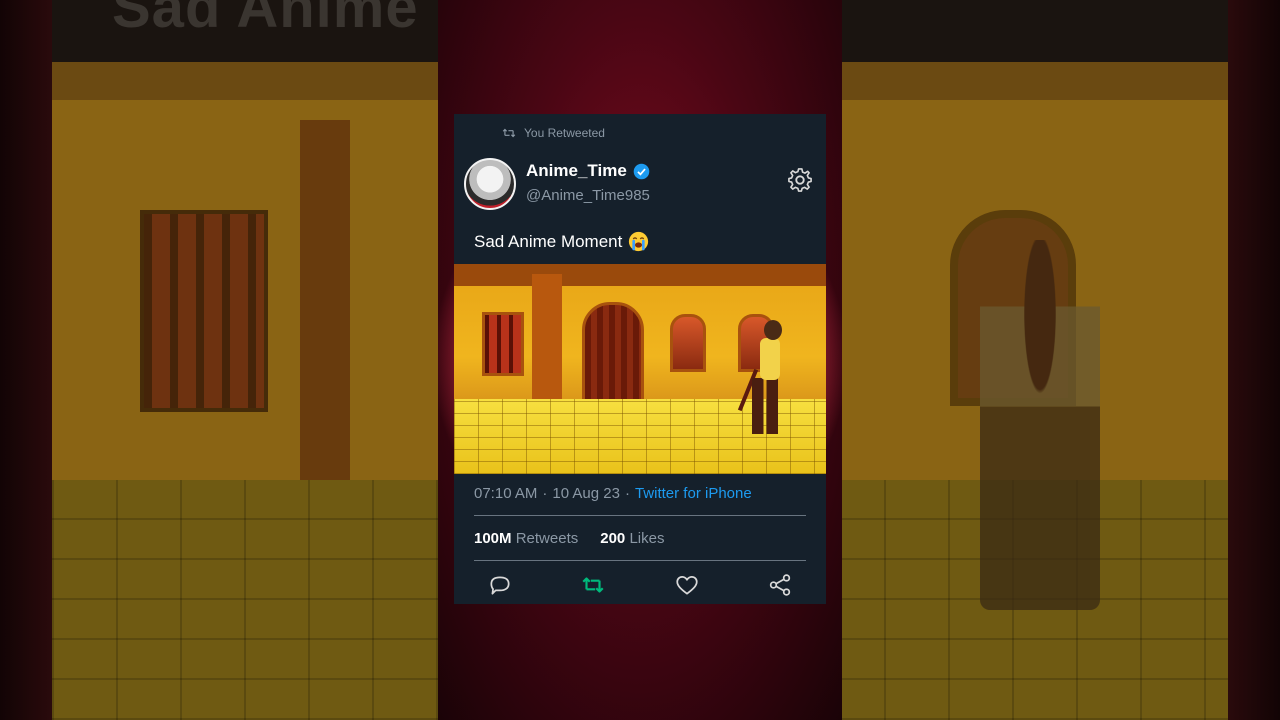 This screenshot has width=1280, height=720. Describe the element at coordinates (503, 344) in the screenshot. I see `media-window` at that location.